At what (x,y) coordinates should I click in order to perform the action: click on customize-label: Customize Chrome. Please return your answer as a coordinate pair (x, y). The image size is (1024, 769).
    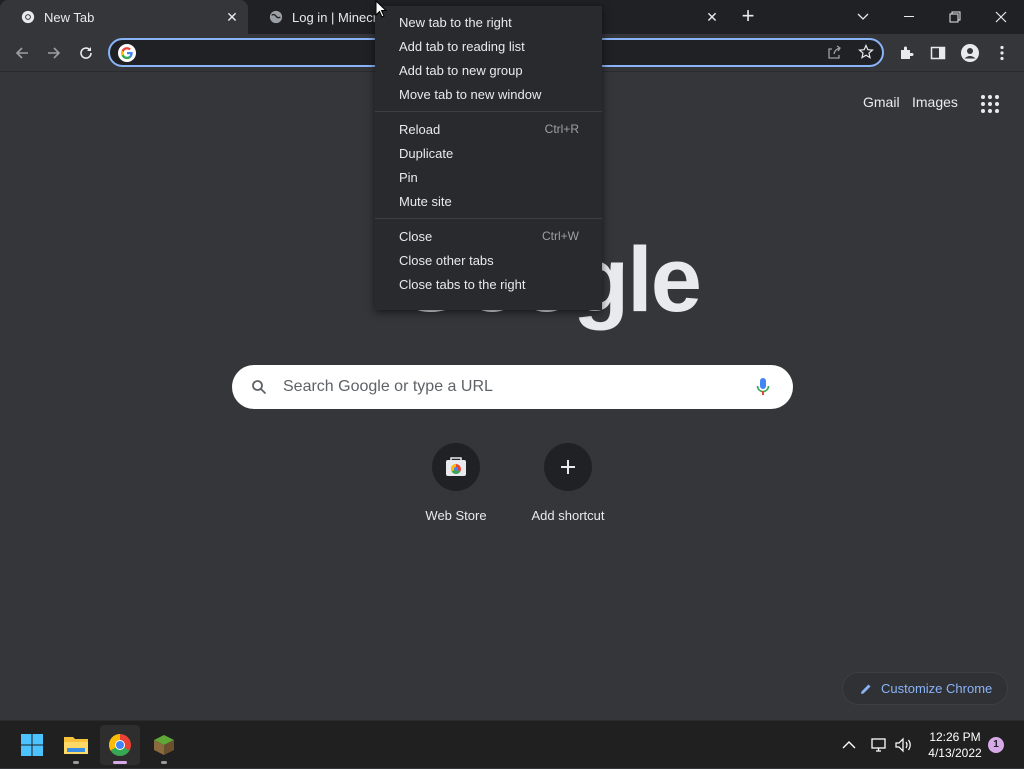
    Looking at the image, I should click on (937, 688).